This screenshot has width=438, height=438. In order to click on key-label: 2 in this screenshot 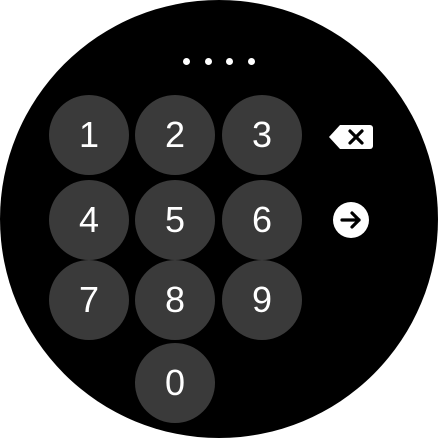, I will do `click(175, 134)`.